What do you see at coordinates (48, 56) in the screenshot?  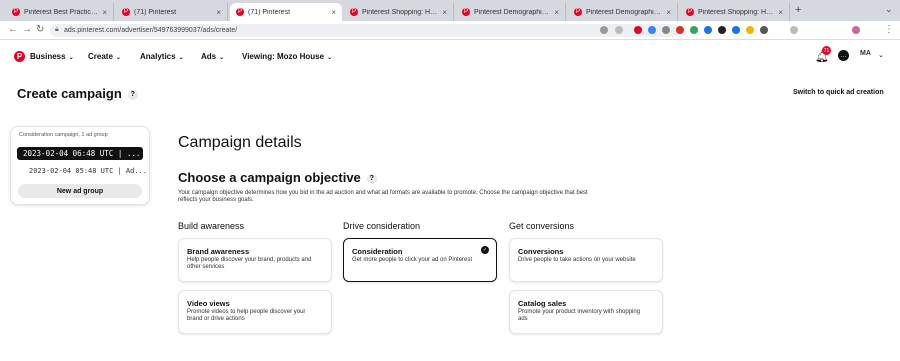 I see `nav-label: Business` at bounding box center [48, 56].